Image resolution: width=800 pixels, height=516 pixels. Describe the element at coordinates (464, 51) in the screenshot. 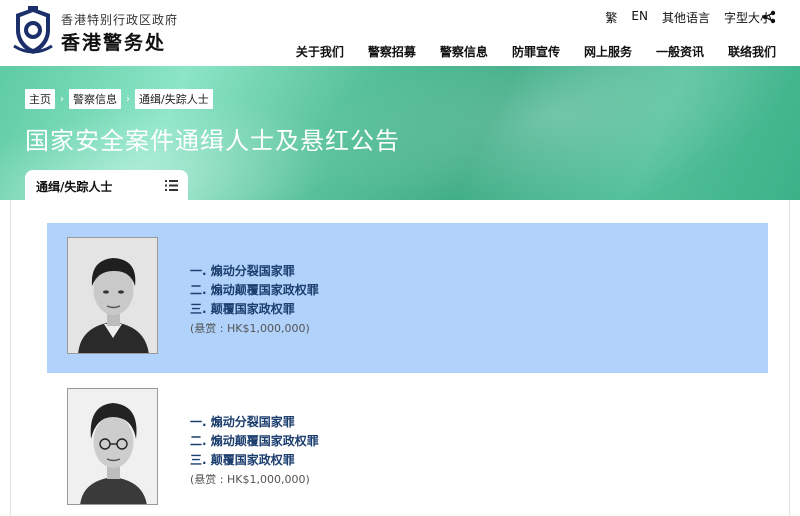

I see `nav-police-info: 警察信息` at that location.